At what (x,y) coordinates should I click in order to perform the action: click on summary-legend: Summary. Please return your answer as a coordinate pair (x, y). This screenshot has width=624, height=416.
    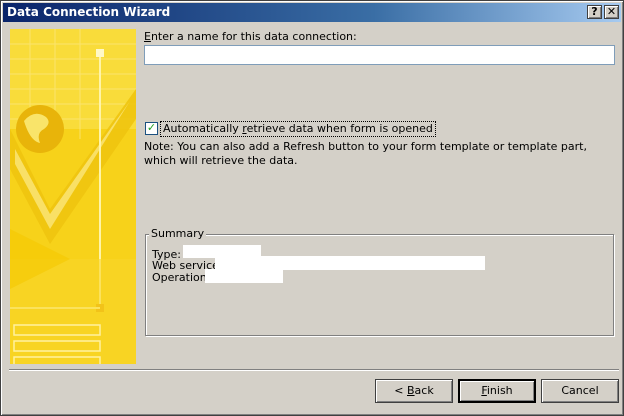
    Looking at the image, I should click on (178, 233).